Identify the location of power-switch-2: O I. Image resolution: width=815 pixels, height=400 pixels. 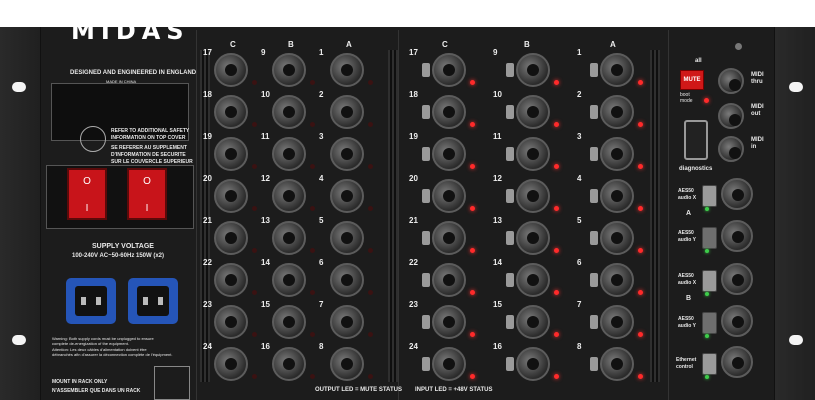
(147, 194).